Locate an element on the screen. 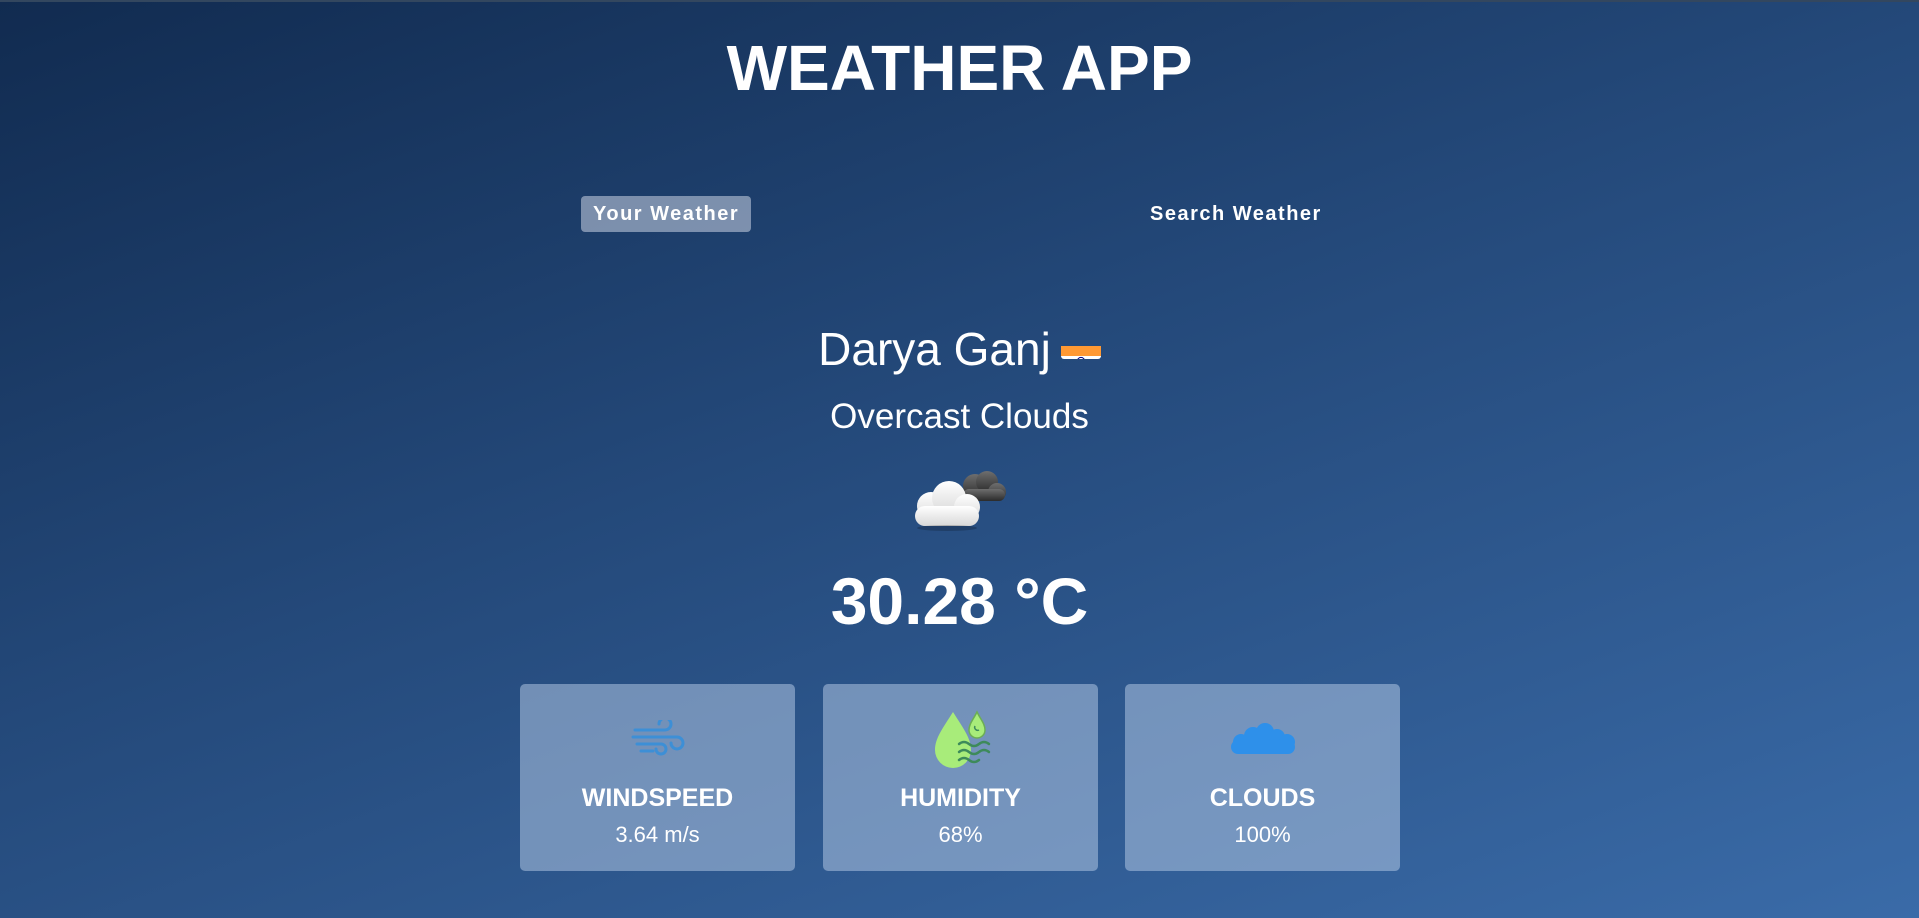 This screenshot has width=1919, height=918. india-flag-icon is located at coordinates (1080, 344).